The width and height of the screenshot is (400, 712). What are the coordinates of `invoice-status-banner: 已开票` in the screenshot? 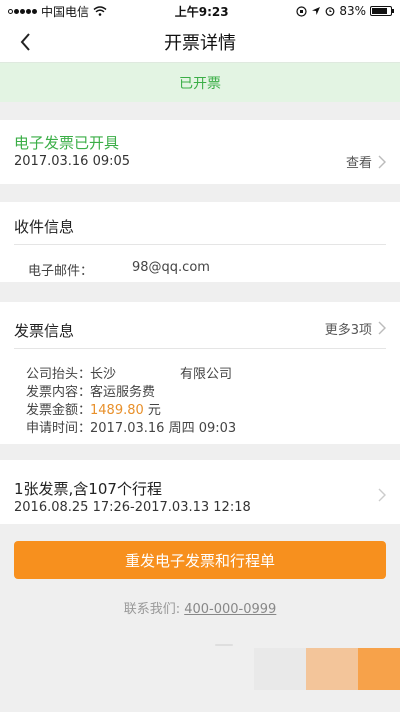 It's located at (200, 82).